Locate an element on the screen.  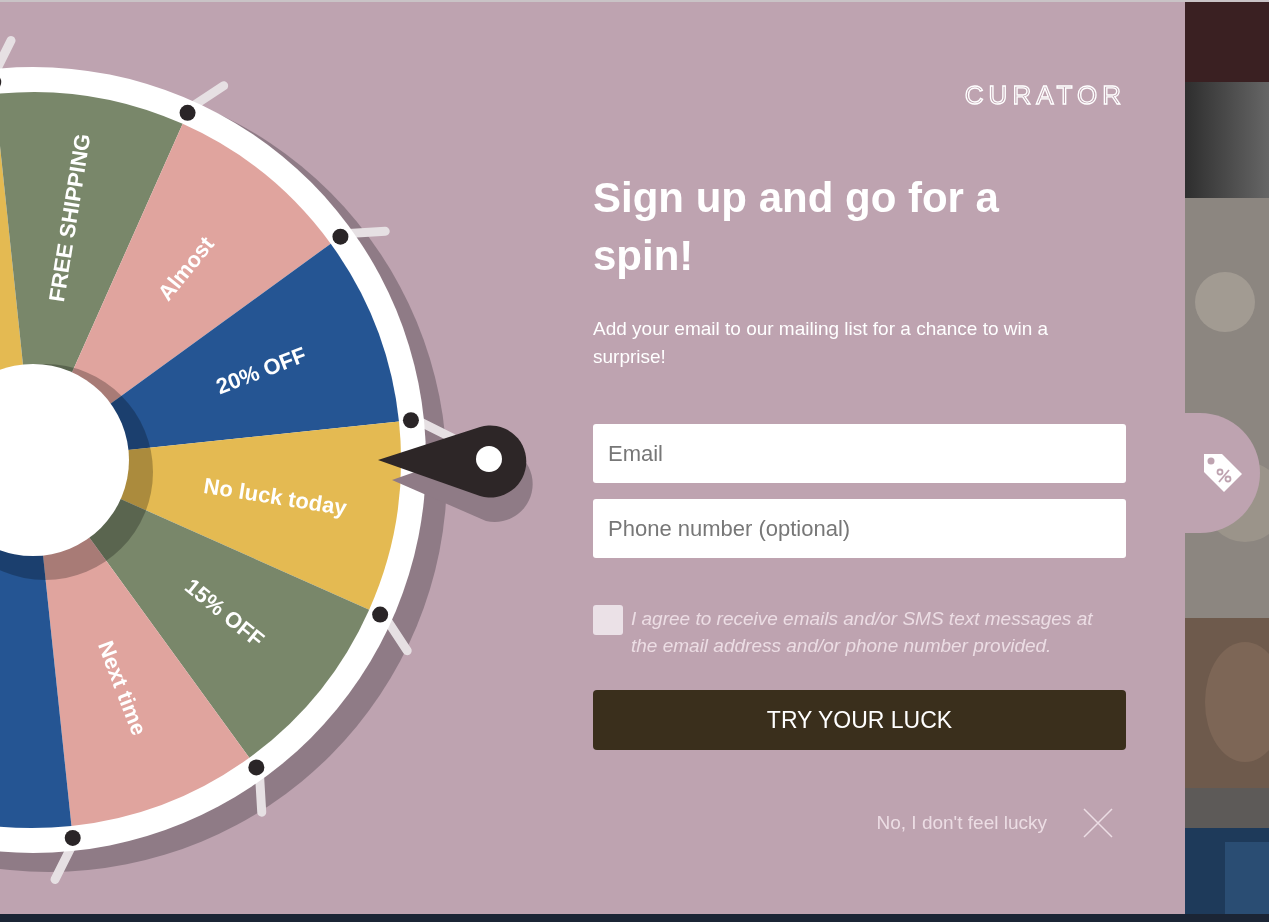
try-luck-button: TRY YOUR LUCK is located at coordinates (859, 720).